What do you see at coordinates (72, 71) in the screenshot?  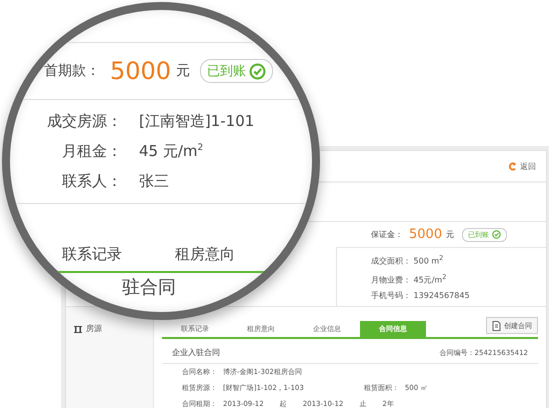 I see `payment-label: 首期款：` at bounding box center [72, 71].